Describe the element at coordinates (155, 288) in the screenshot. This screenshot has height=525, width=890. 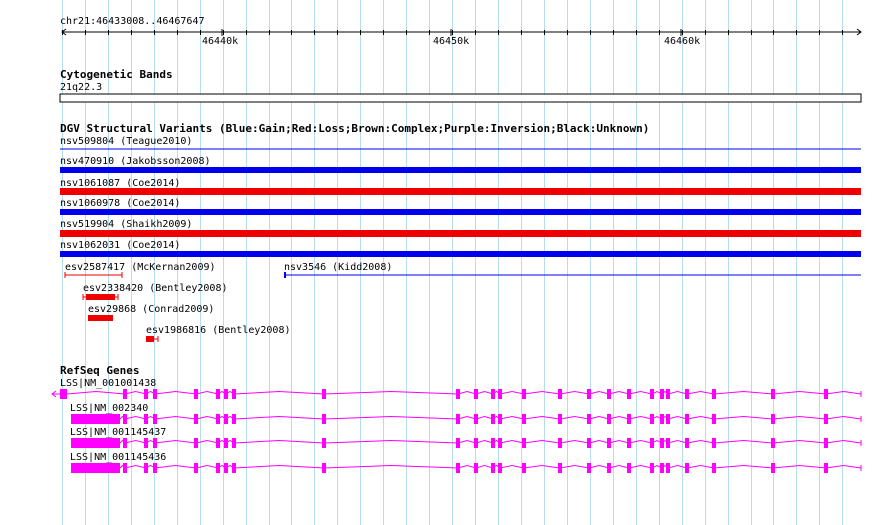
I see `variant-label: esv2338420 (Bentley2008)` at that location.